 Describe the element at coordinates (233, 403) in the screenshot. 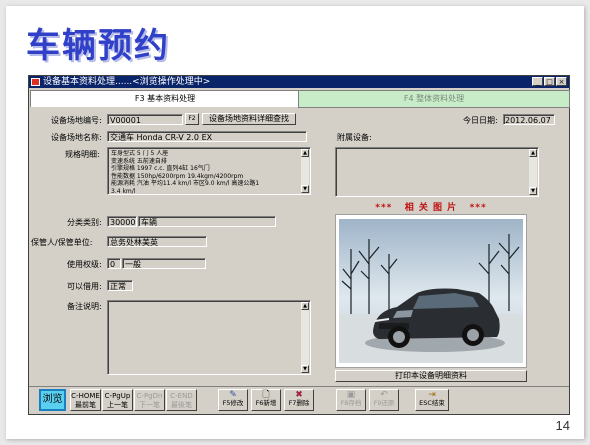

I see `edit-button-label: F5修改` at that location.